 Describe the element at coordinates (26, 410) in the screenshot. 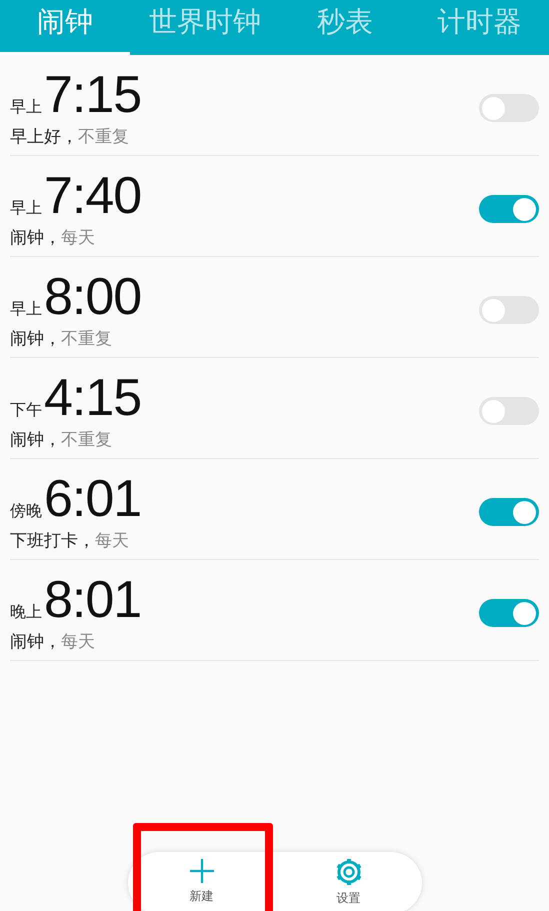

I see `period-label: 下午` at that location.